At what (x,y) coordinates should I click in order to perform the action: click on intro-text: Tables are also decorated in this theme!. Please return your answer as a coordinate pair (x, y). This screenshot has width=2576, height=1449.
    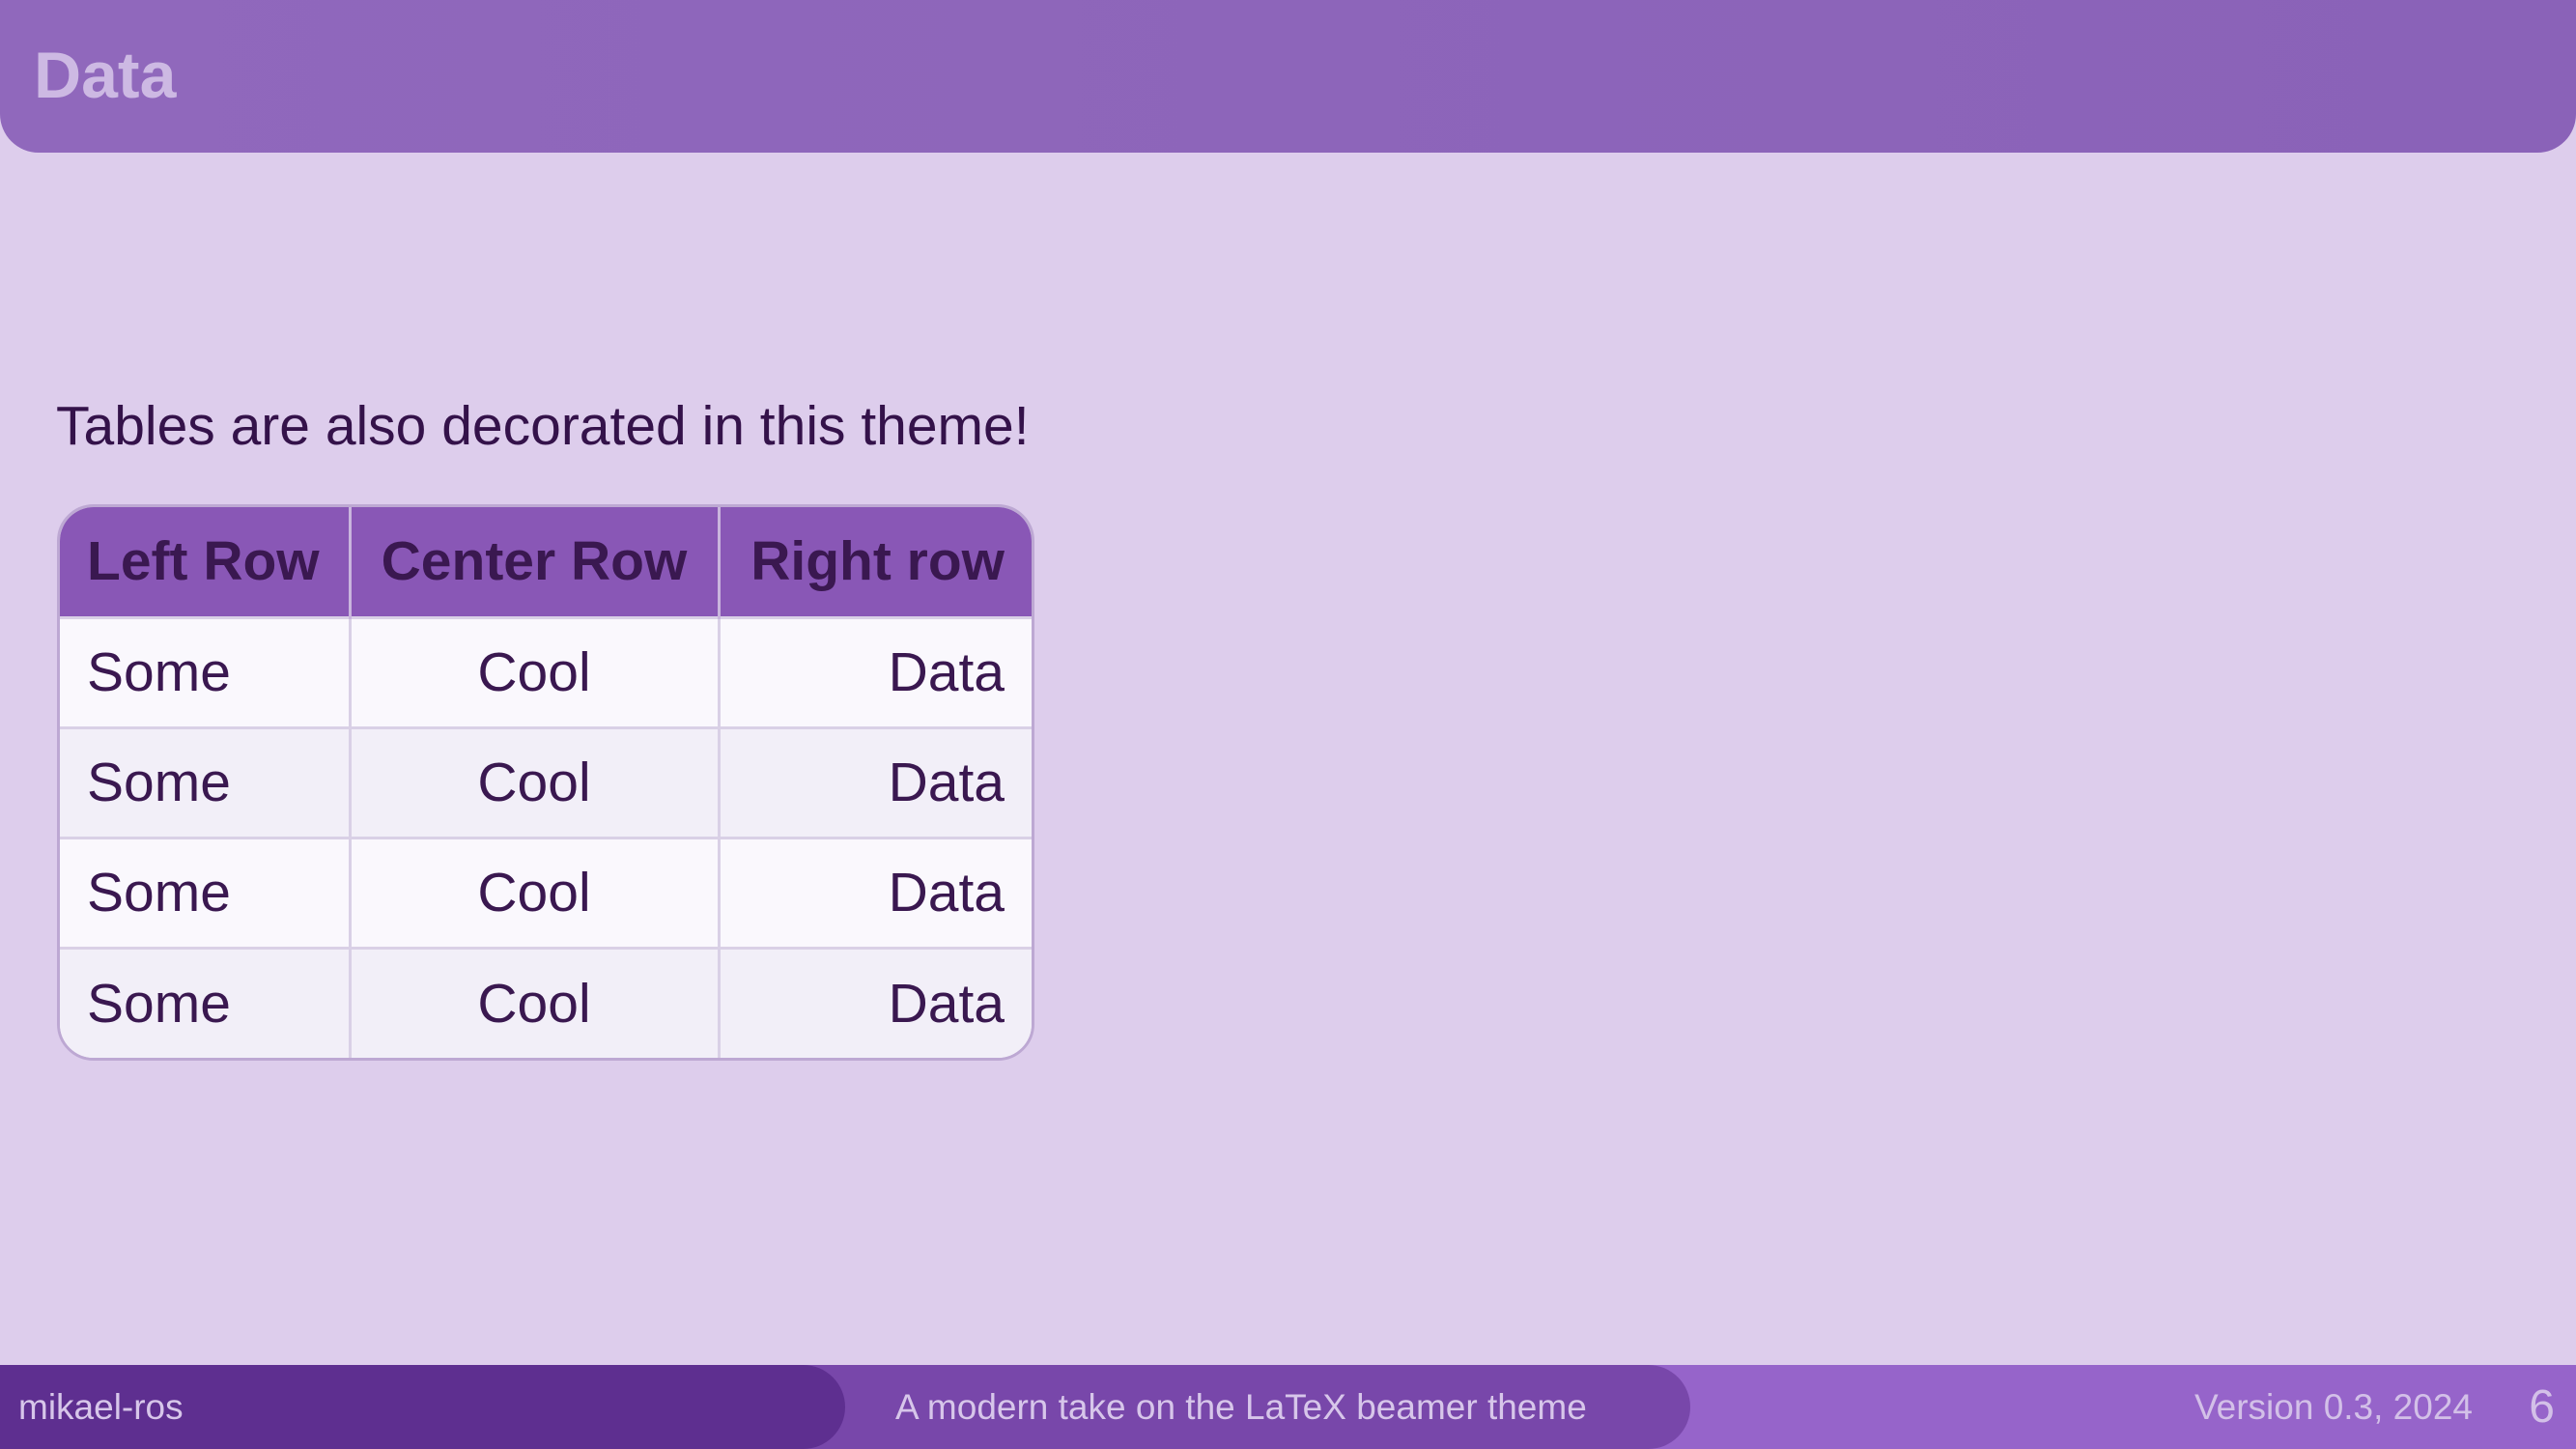
    Looking at the image, I should click on (543, 426).